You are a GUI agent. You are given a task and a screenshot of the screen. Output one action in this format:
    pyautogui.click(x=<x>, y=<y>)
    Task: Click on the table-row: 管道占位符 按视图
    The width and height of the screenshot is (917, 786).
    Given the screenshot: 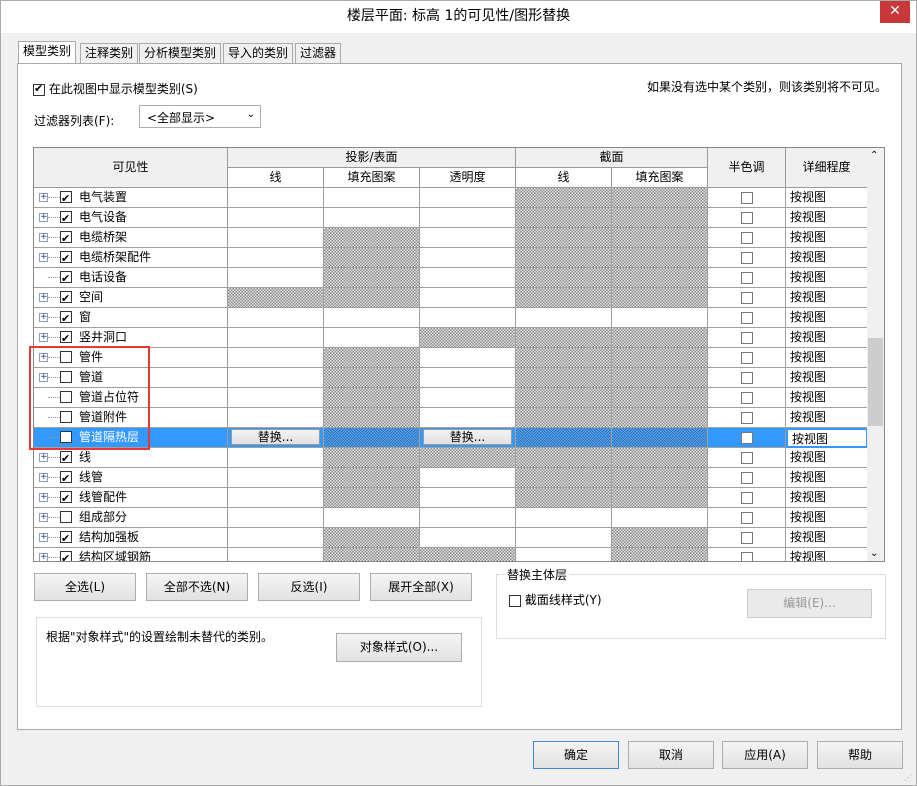 What is the action you would take?
    pyautogui.click(x=451, y=398)
    